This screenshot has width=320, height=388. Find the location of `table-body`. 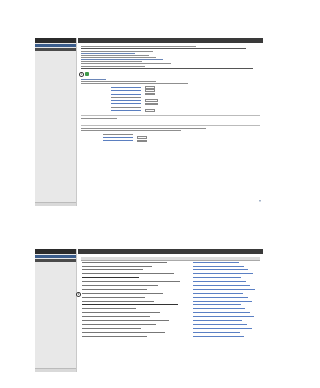

table-body is located at coordinates (170, 299).